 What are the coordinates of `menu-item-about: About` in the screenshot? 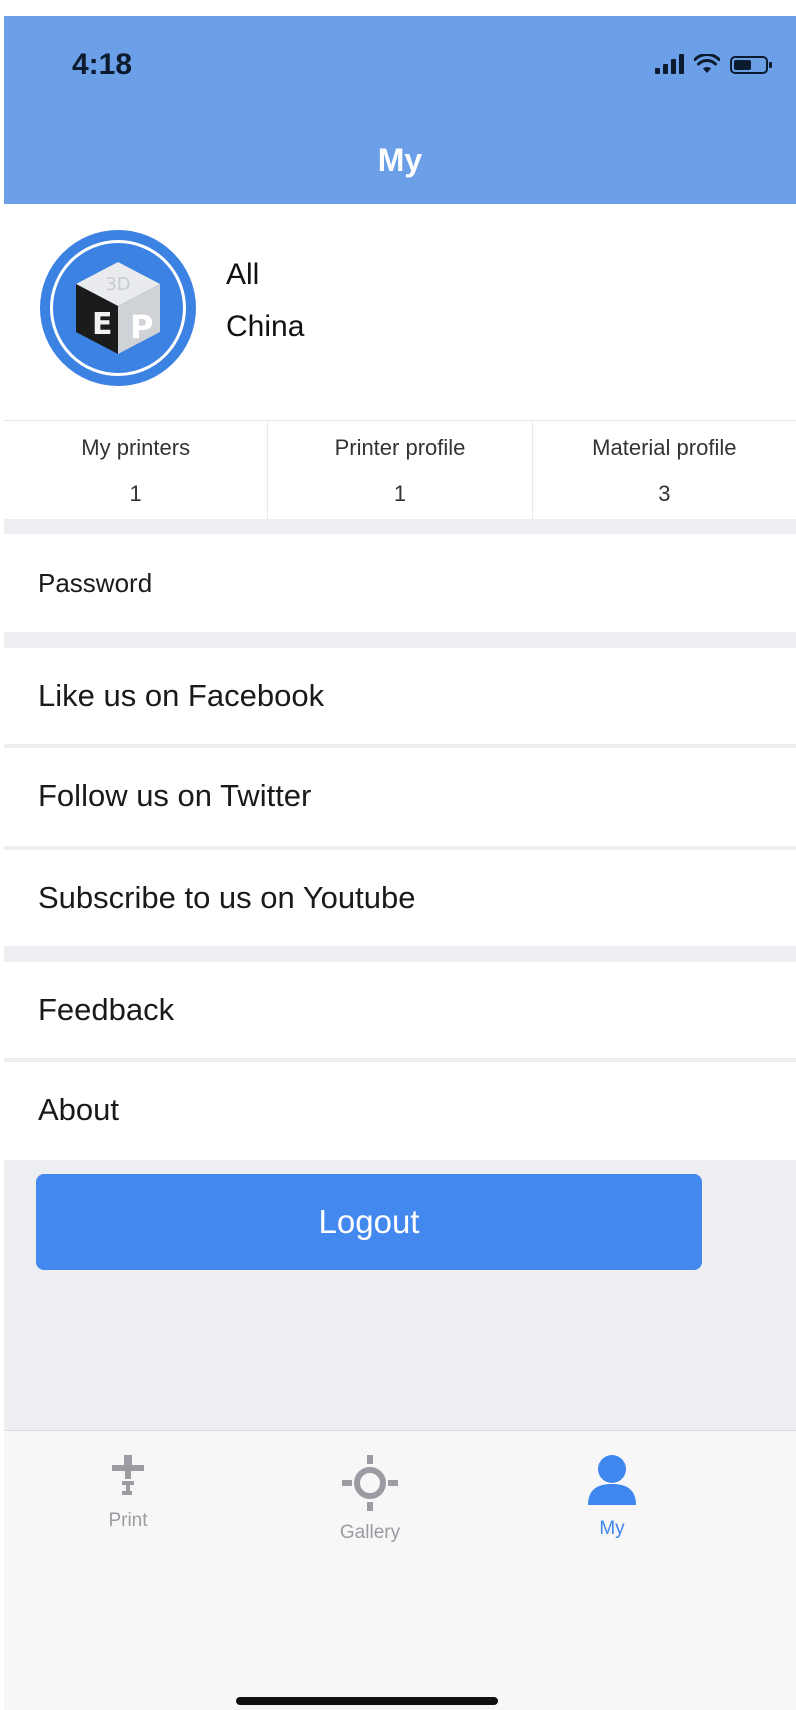 It's located at (400, 1111).